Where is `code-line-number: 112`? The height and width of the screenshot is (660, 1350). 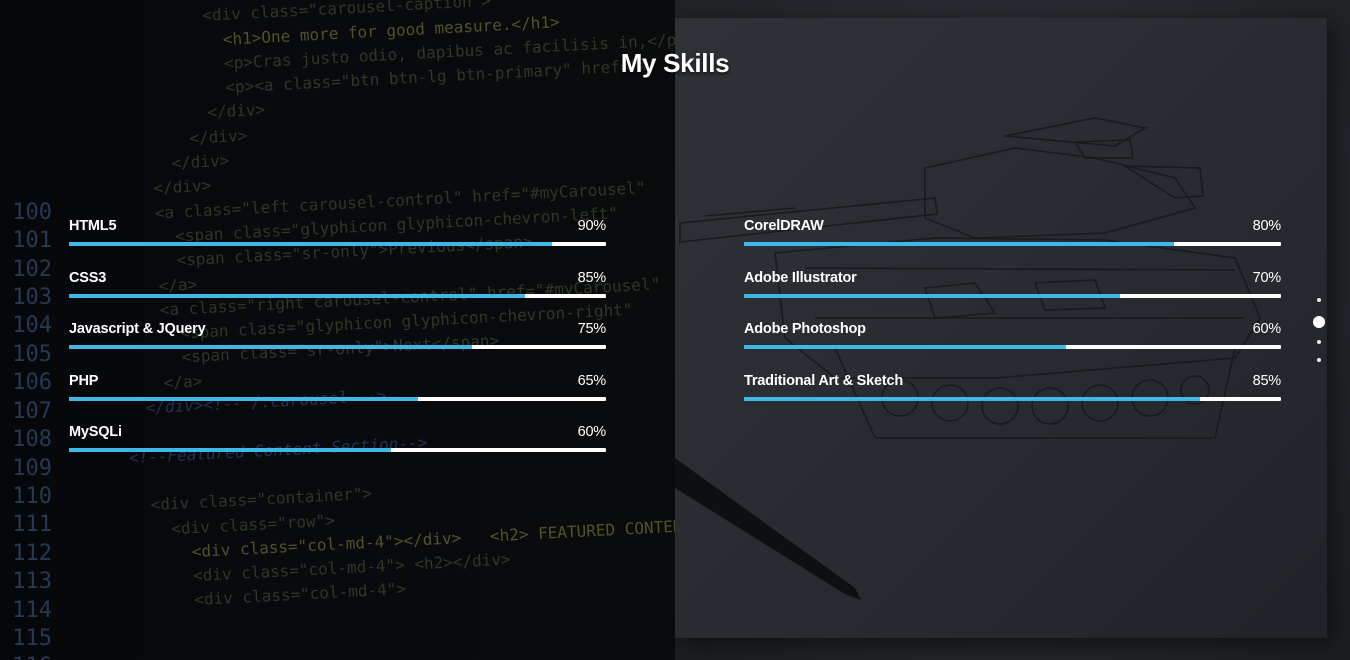
code-line-number: 112 is located at coordinates (32, 553).